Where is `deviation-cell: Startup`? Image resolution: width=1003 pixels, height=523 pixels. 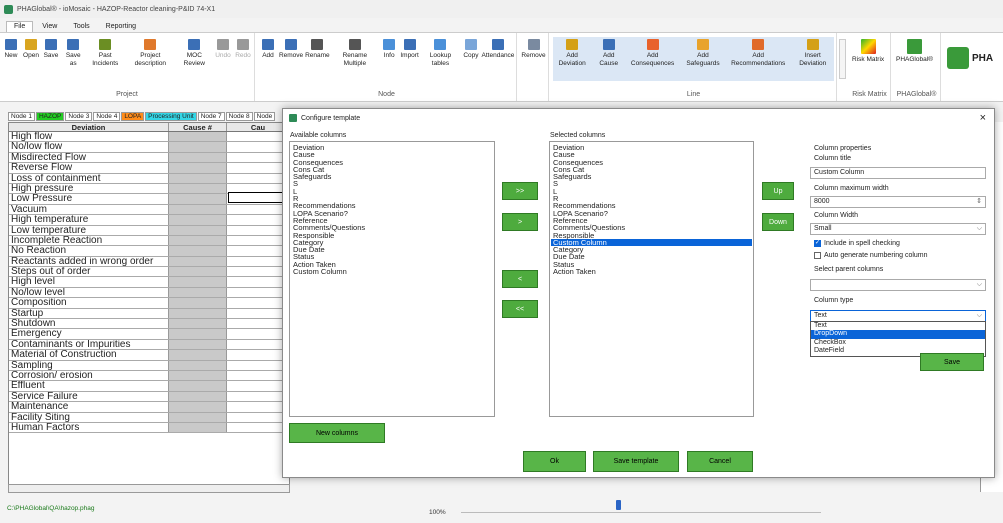
deviation-cell: Startup is located at coordinates (89, 313).